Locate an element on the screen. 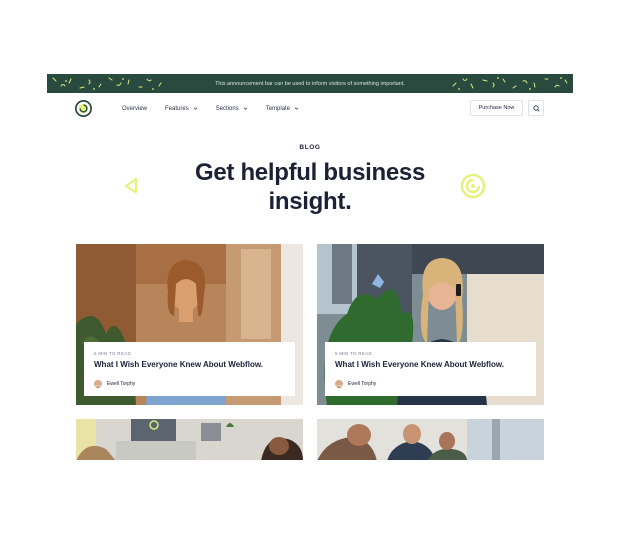 The width and height of the screenshot is (620, 537). search-button is located at coordinates (536, 108).